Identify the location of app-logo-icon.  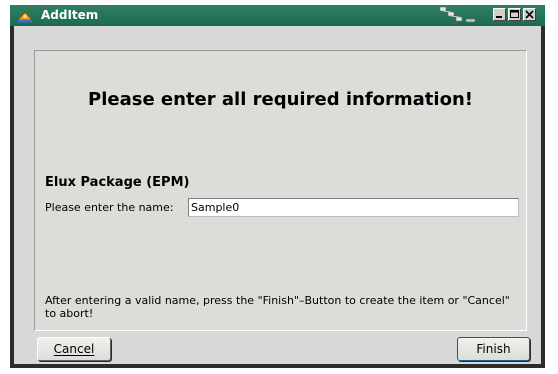
(25, 15).